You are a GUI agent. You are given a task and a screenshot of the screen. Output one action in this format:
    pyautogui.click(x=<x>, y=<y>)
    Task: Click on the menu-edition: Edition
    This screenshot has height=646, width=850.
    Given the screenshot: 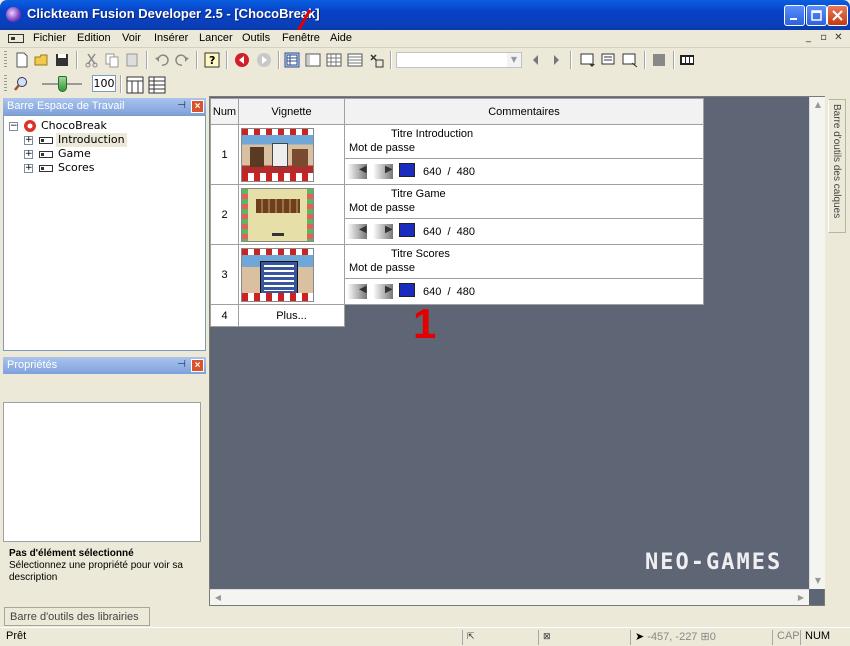 What is the action you would take?
    pyautogui.click(x=94, y=38)
    